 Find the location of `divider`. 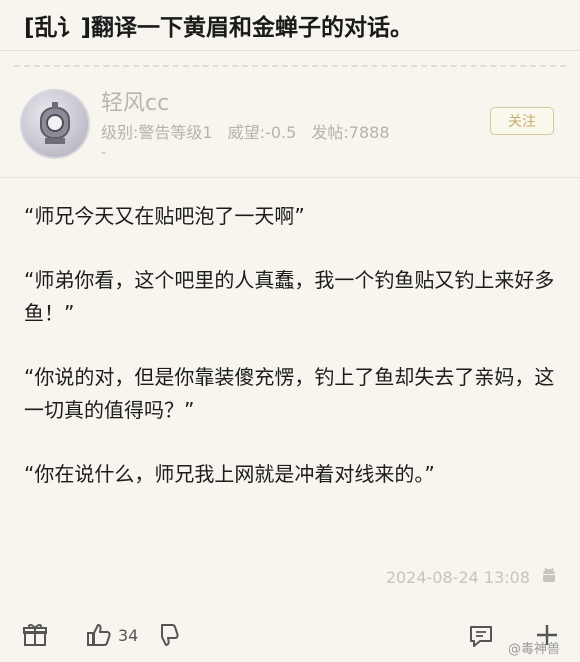

divider is located at coordinates (290, 59).